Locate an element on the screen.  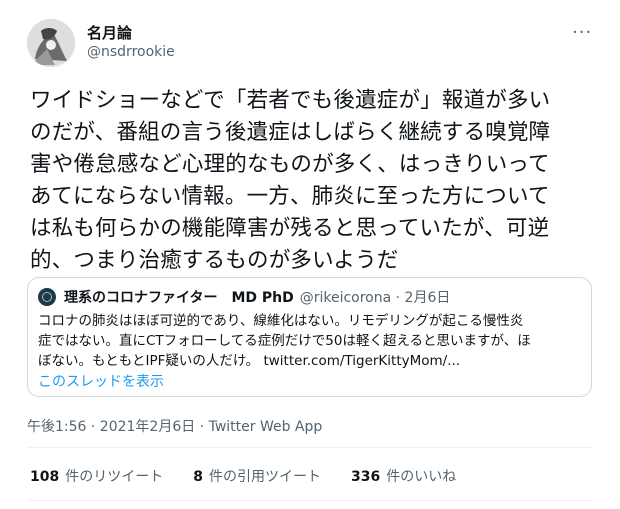
quoted-avatar is located at coordinates (47, 297).